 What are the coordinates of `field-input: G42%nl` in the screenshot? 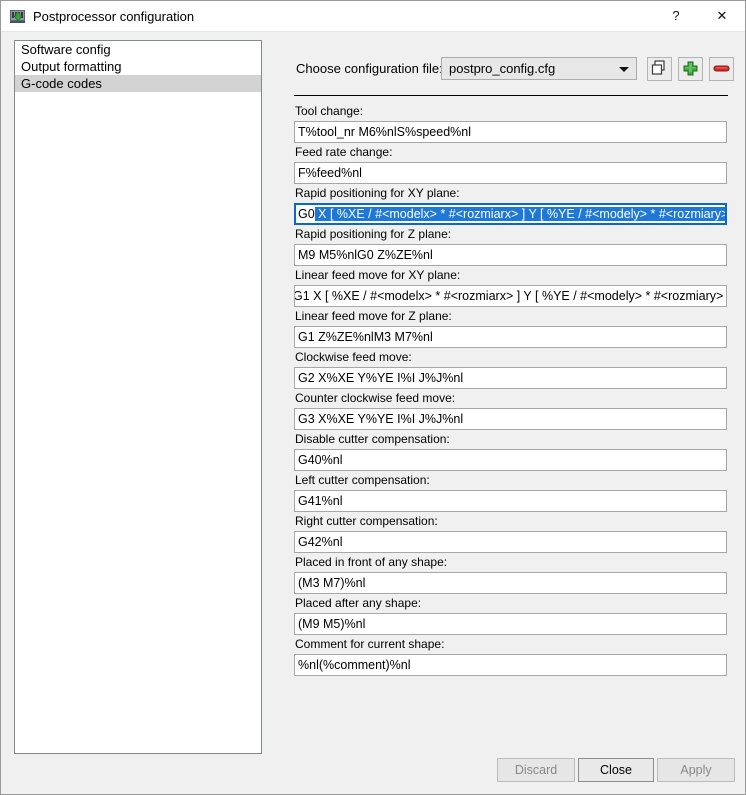 It's located at (510, 542).